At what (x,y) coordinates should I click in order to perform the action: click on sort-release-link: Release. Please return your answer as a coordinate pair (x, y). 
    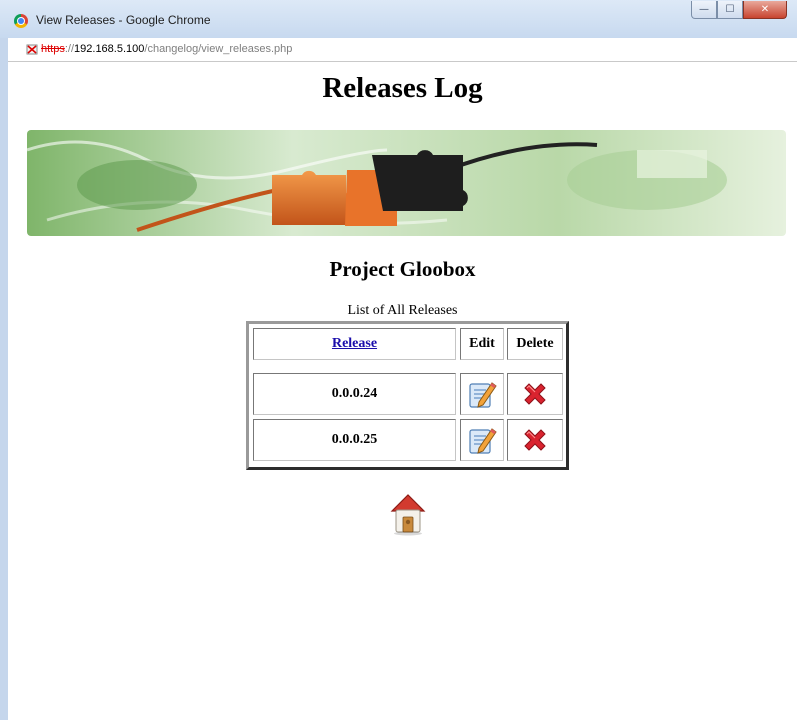
    Looking at the image, I should click on (354, 344).